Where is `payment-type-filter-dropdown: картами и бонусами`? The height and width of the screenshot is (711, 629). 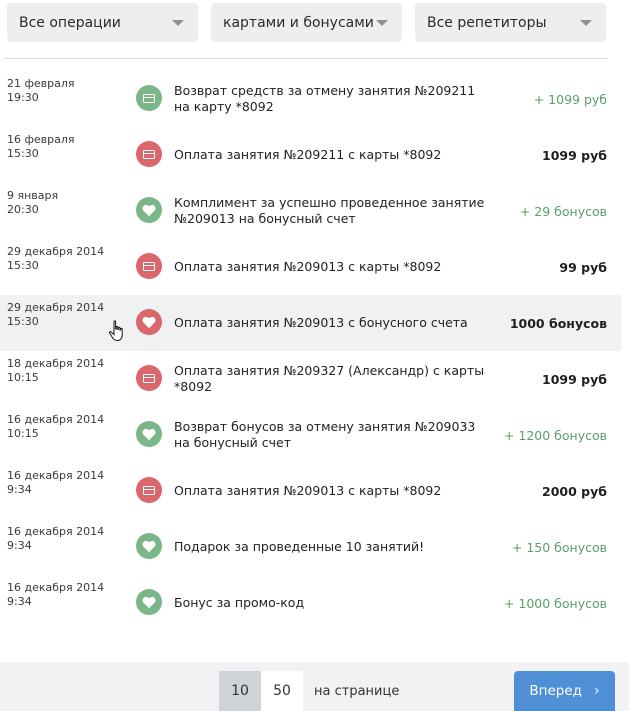
payment-type-filter-dropdown: картами и бонусами is located at coordinates (306, 22).